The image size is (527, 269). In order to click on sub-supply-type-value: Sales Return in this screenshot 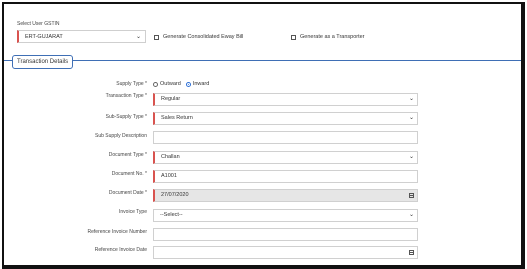, I will do `click(177, 118)`.